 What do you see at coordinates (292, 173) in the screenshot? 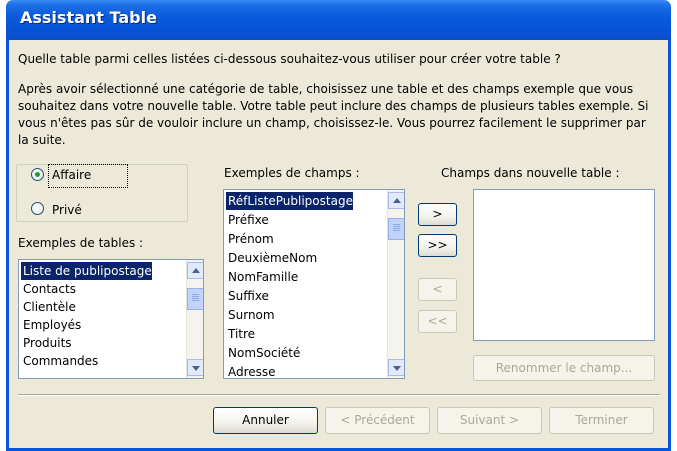
I see `fields-label: Exemples de champs :` at bounding box center [292, 173].